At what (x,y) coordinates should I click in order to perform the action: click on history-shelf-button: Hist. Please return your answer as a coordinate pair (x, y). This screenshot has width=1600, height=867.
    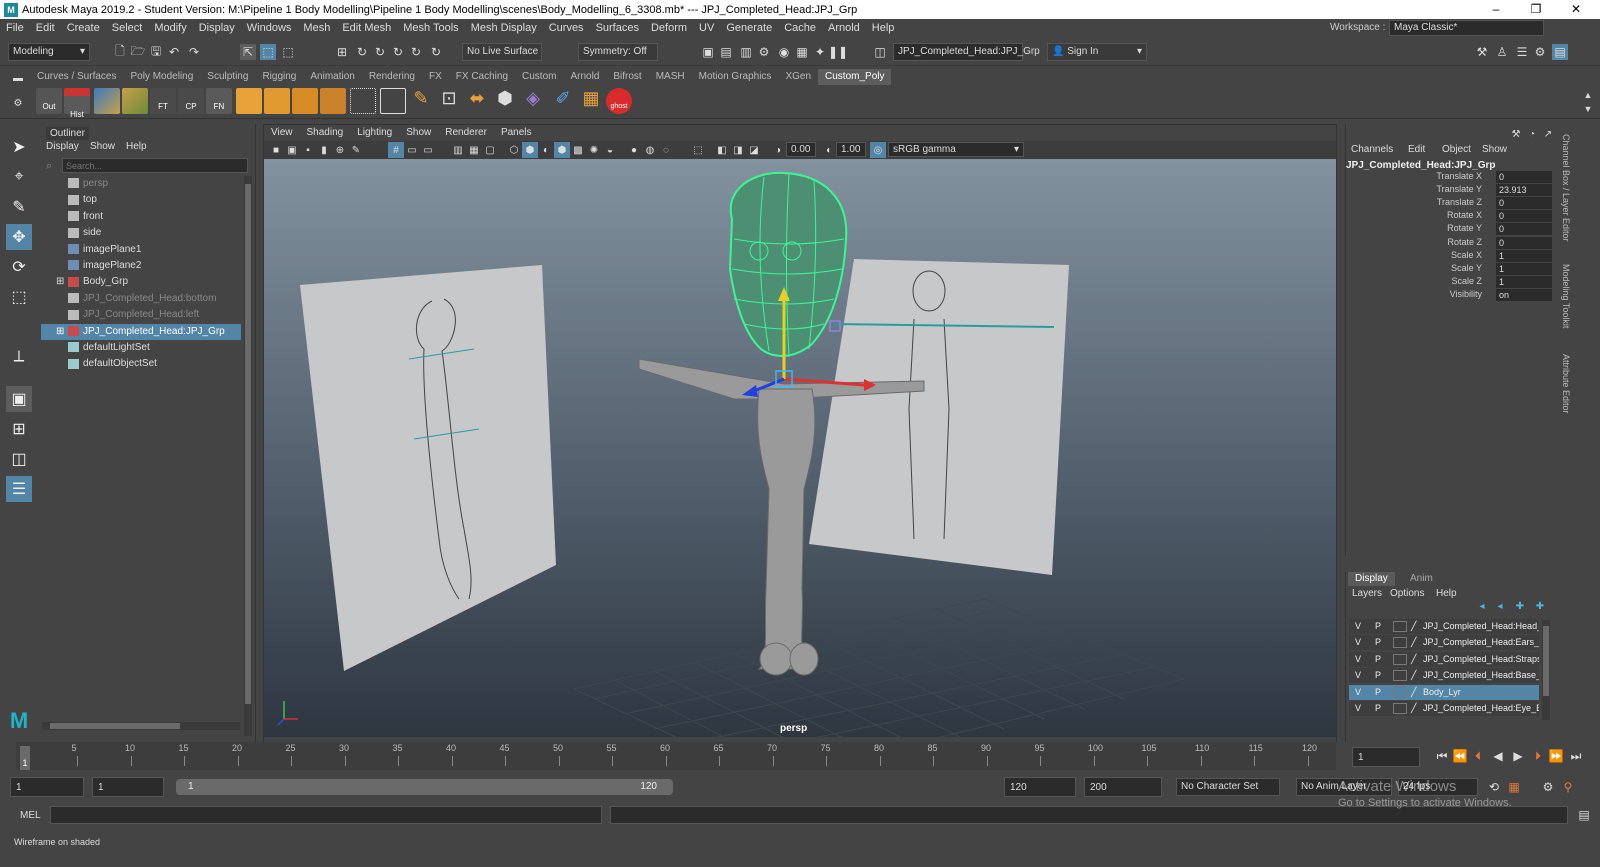
    Looking at the image, I should click on (77, 103).